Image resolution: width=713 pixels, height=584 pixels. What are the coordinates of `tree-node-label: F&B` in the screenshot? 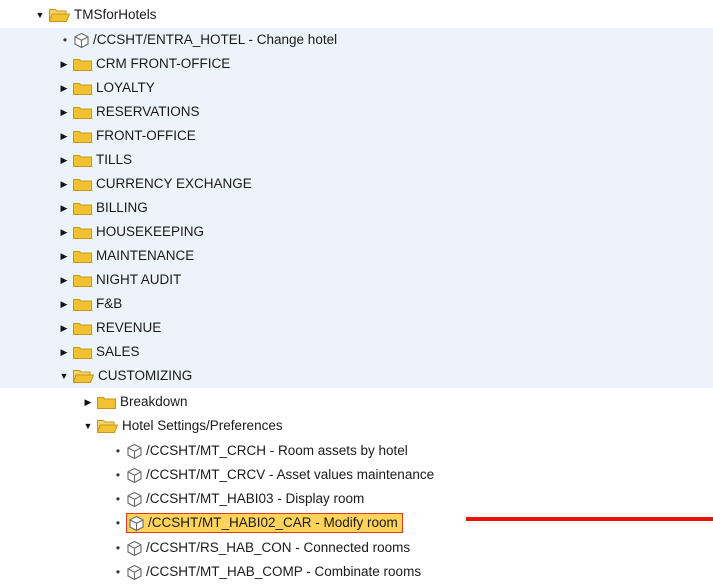 It's located at (109, 303).